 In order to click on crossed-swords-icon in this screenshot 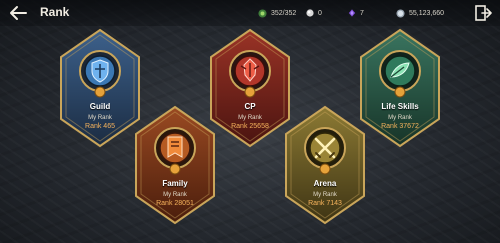, I will do `click(325, 151)`.